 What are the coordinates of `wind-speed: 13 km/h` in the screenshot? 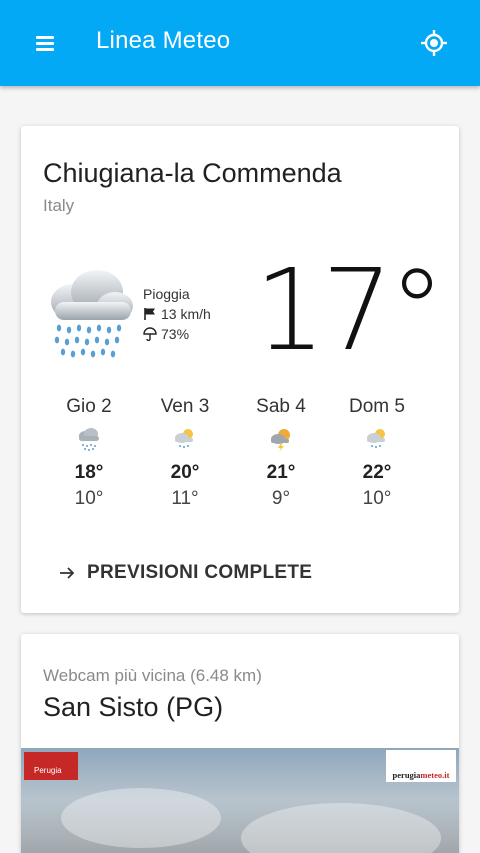 It's located at (186, 314).